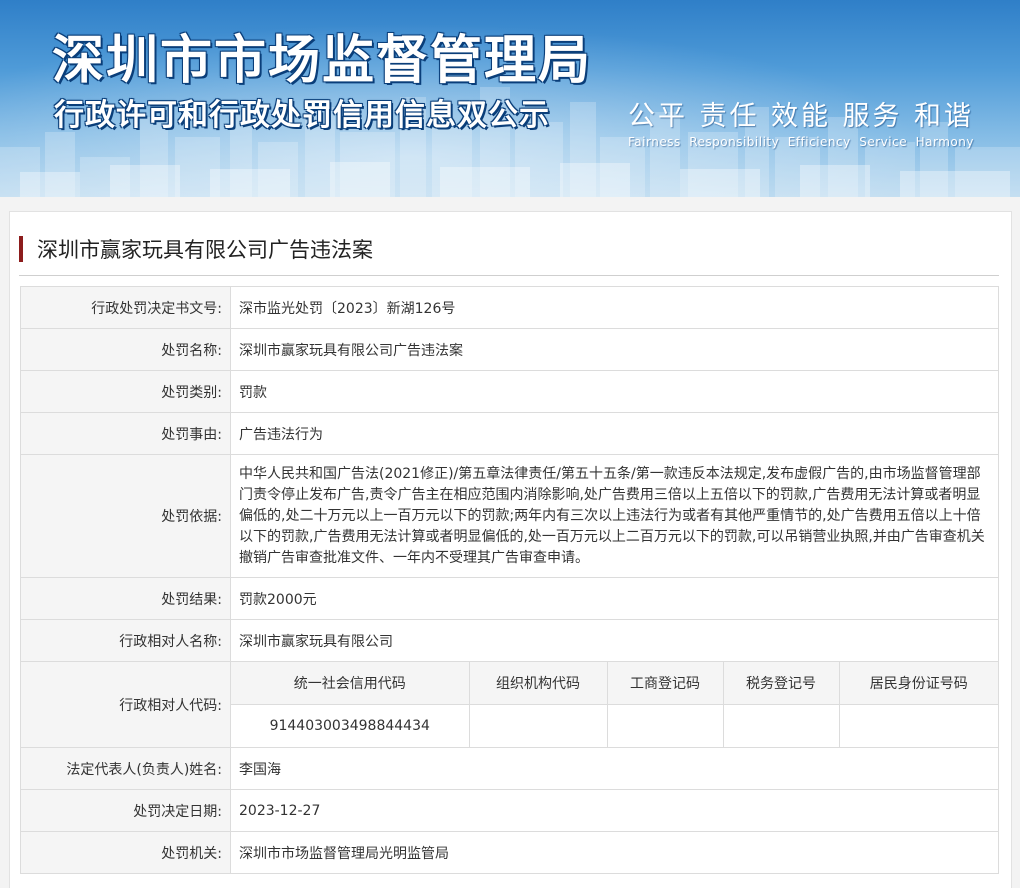 The height and width of the screenshot is (888, 1020). I want to click on basis-label: 处罚依据:, so click(125, 516).